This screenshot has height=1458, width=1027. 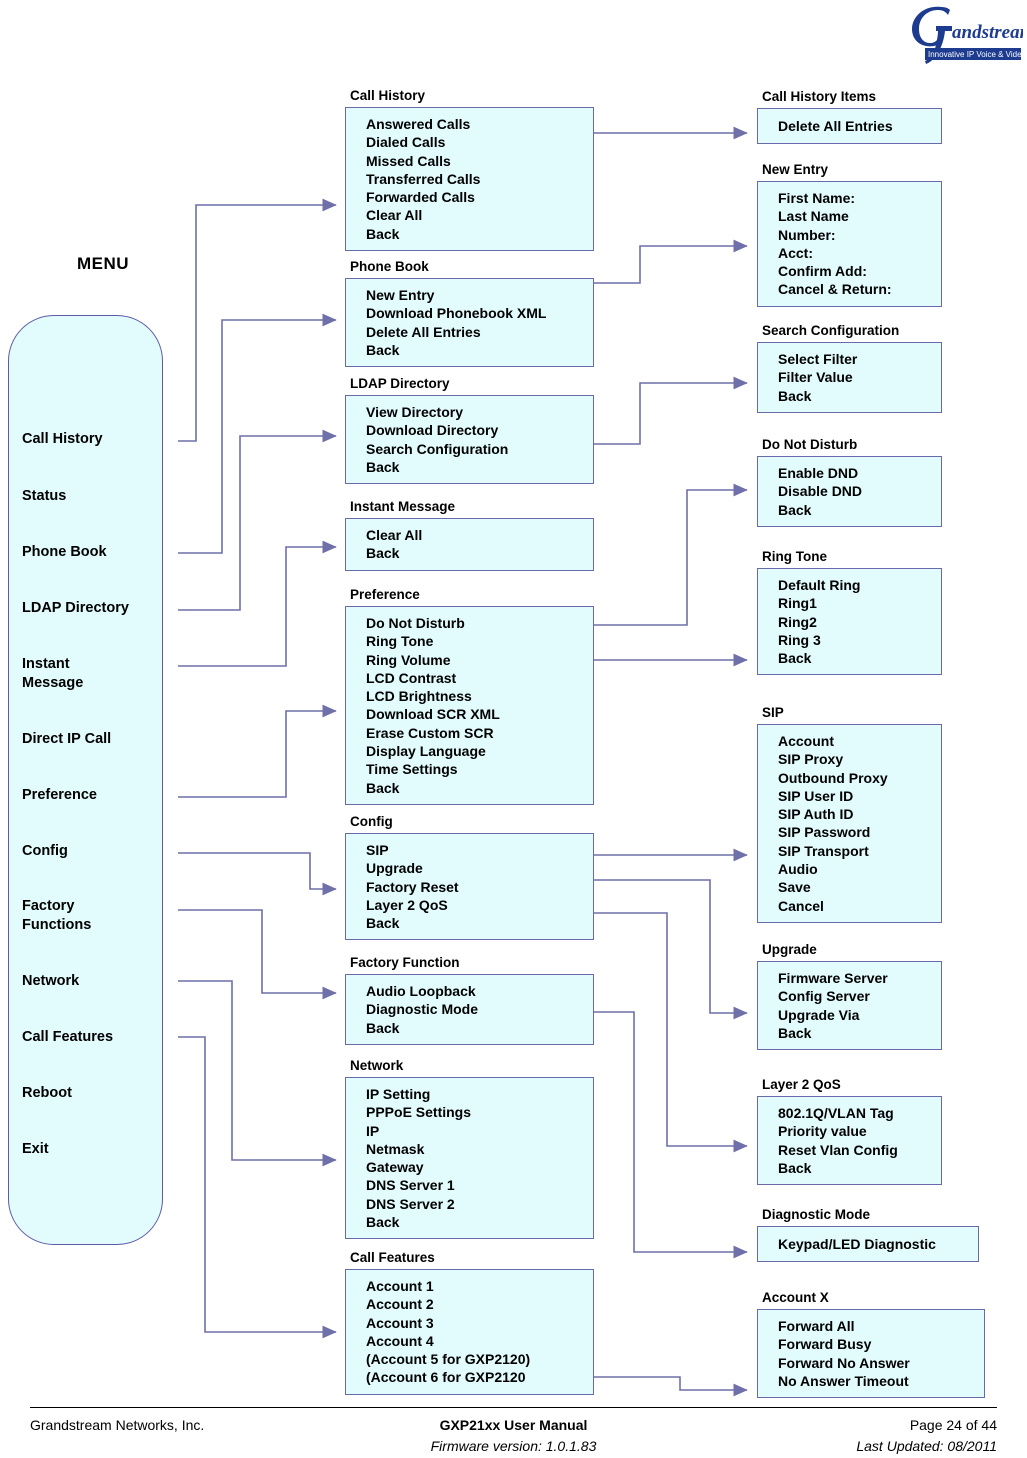 I want to click on menu-option: 802.1Q/VLAN Tag, so click(x=849, y=1113).